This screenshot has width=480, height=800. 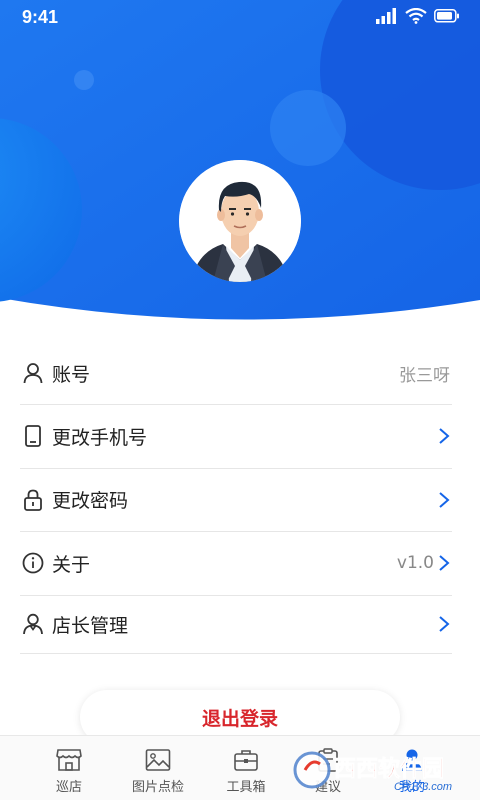 What do you see at coordinates (424, 375) in the screenshot?
I see `account-value: 张三呀` at bounding box center [424, 375].